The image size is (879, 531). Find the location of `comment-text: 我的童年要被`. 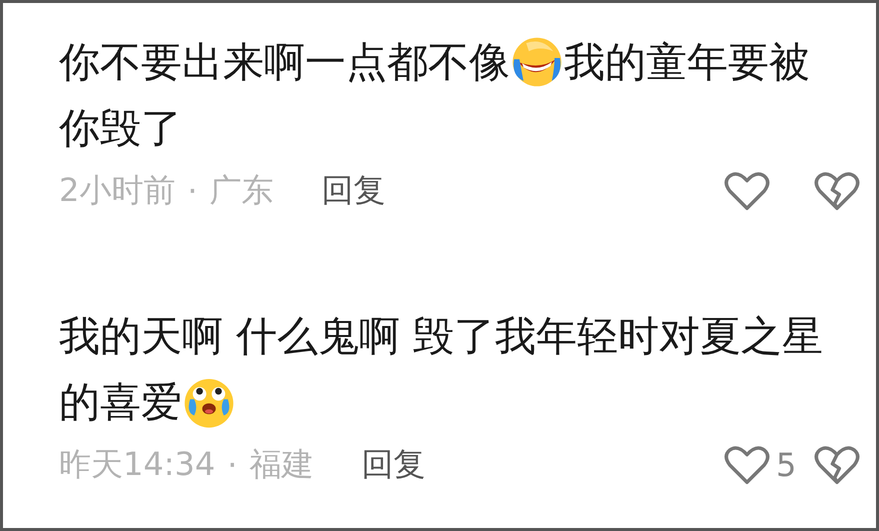

comment-text: 我的童年要被 is located at coordinates (687, 62).